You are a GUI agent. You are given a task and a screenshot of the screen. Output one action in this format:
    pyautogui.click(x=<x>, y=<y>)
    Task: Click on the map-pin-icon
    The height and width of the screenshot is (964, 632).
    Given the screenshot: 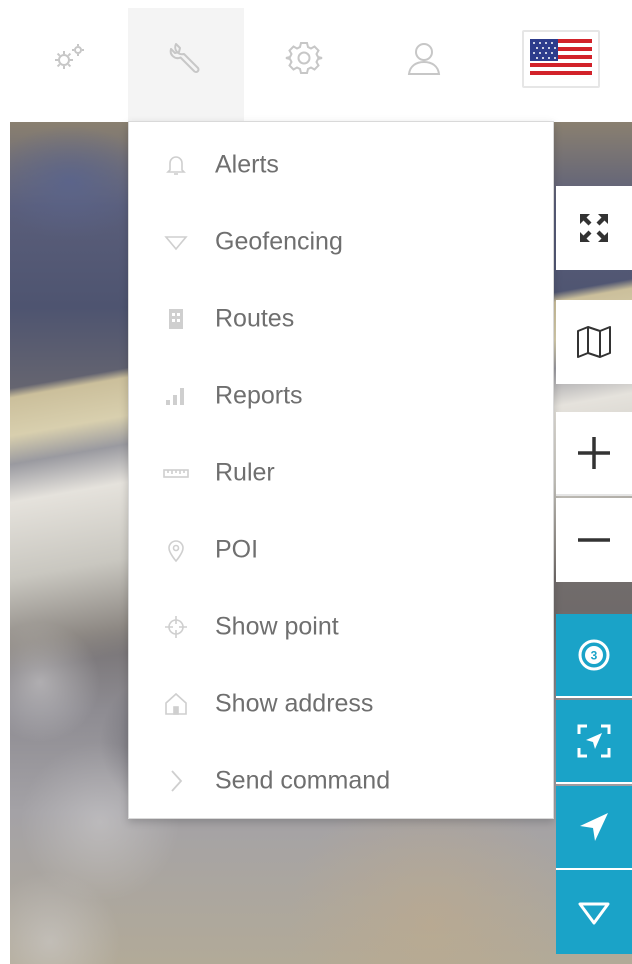 What is the action you would take?
    pyautogui.click(x=176, y=550)
    